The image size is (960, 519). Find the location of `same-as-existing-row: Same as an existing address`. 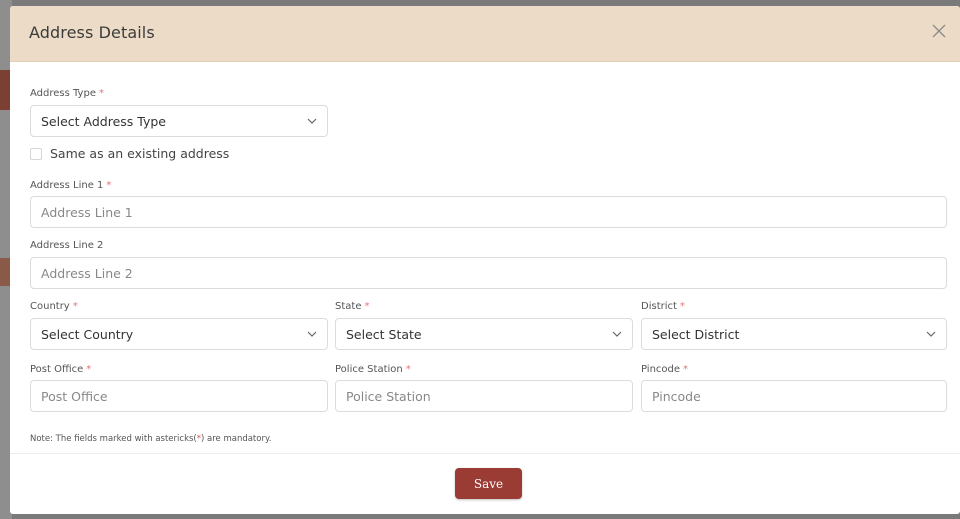

same-as-existing-row: Same as an existing address is located at coordinates (129, 153).